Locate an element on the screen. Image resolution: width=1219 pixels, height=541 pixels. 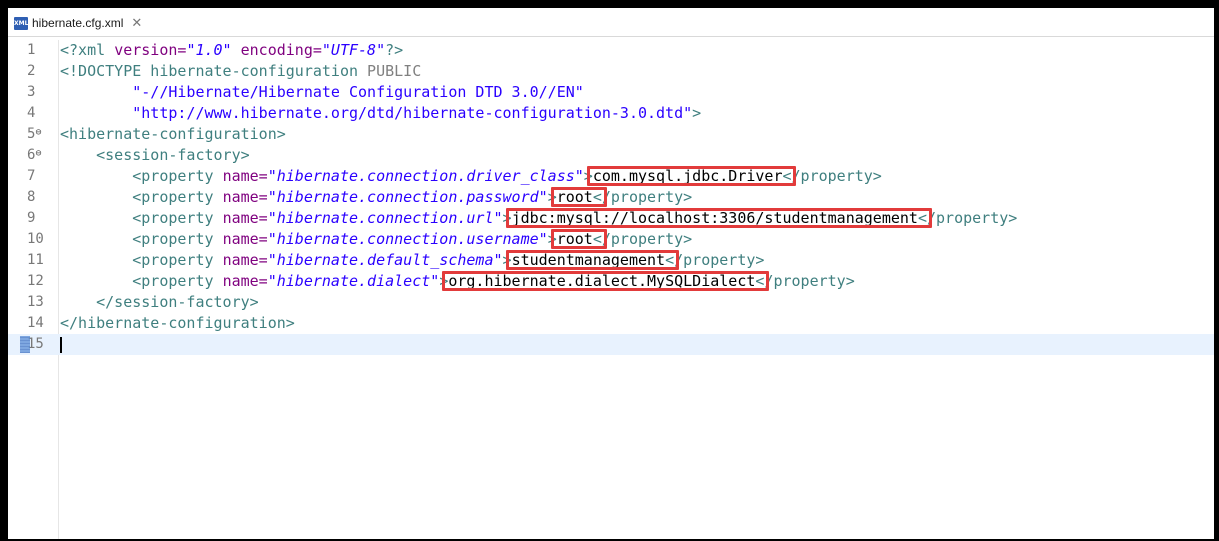
code-text: <hibernate-configuration> is located at coordinates (173, 134).